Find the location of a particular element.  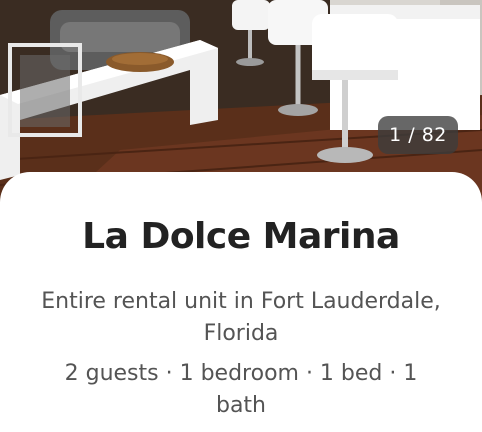

photo-counter-badge: 1 / 82 is located at coordinates (418, 135).